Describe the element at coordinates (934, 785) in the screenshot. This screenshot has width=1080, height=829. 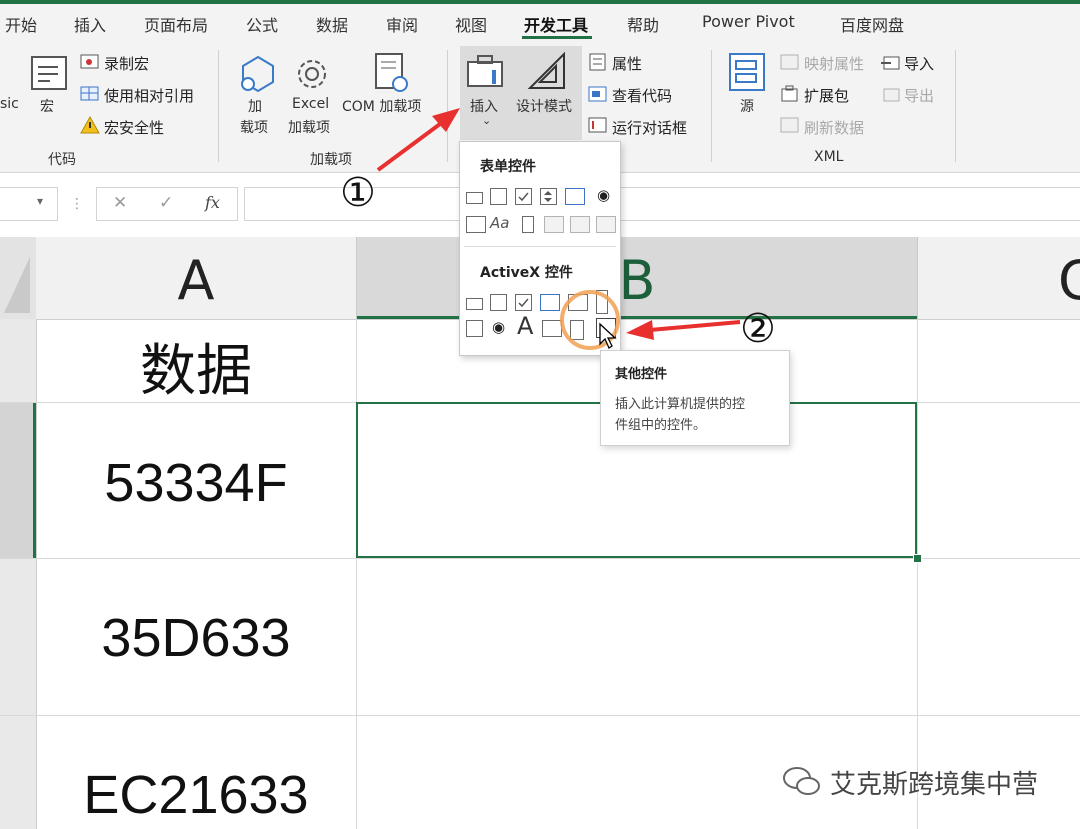
I see `watermark-text: 艾克斯跨境集中营` at that location.